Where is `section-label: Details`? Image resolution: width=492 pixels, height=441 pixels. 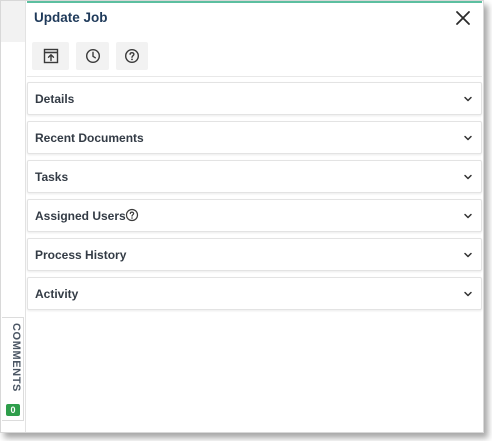
section-label: Details is located at coordinates (55, 99).